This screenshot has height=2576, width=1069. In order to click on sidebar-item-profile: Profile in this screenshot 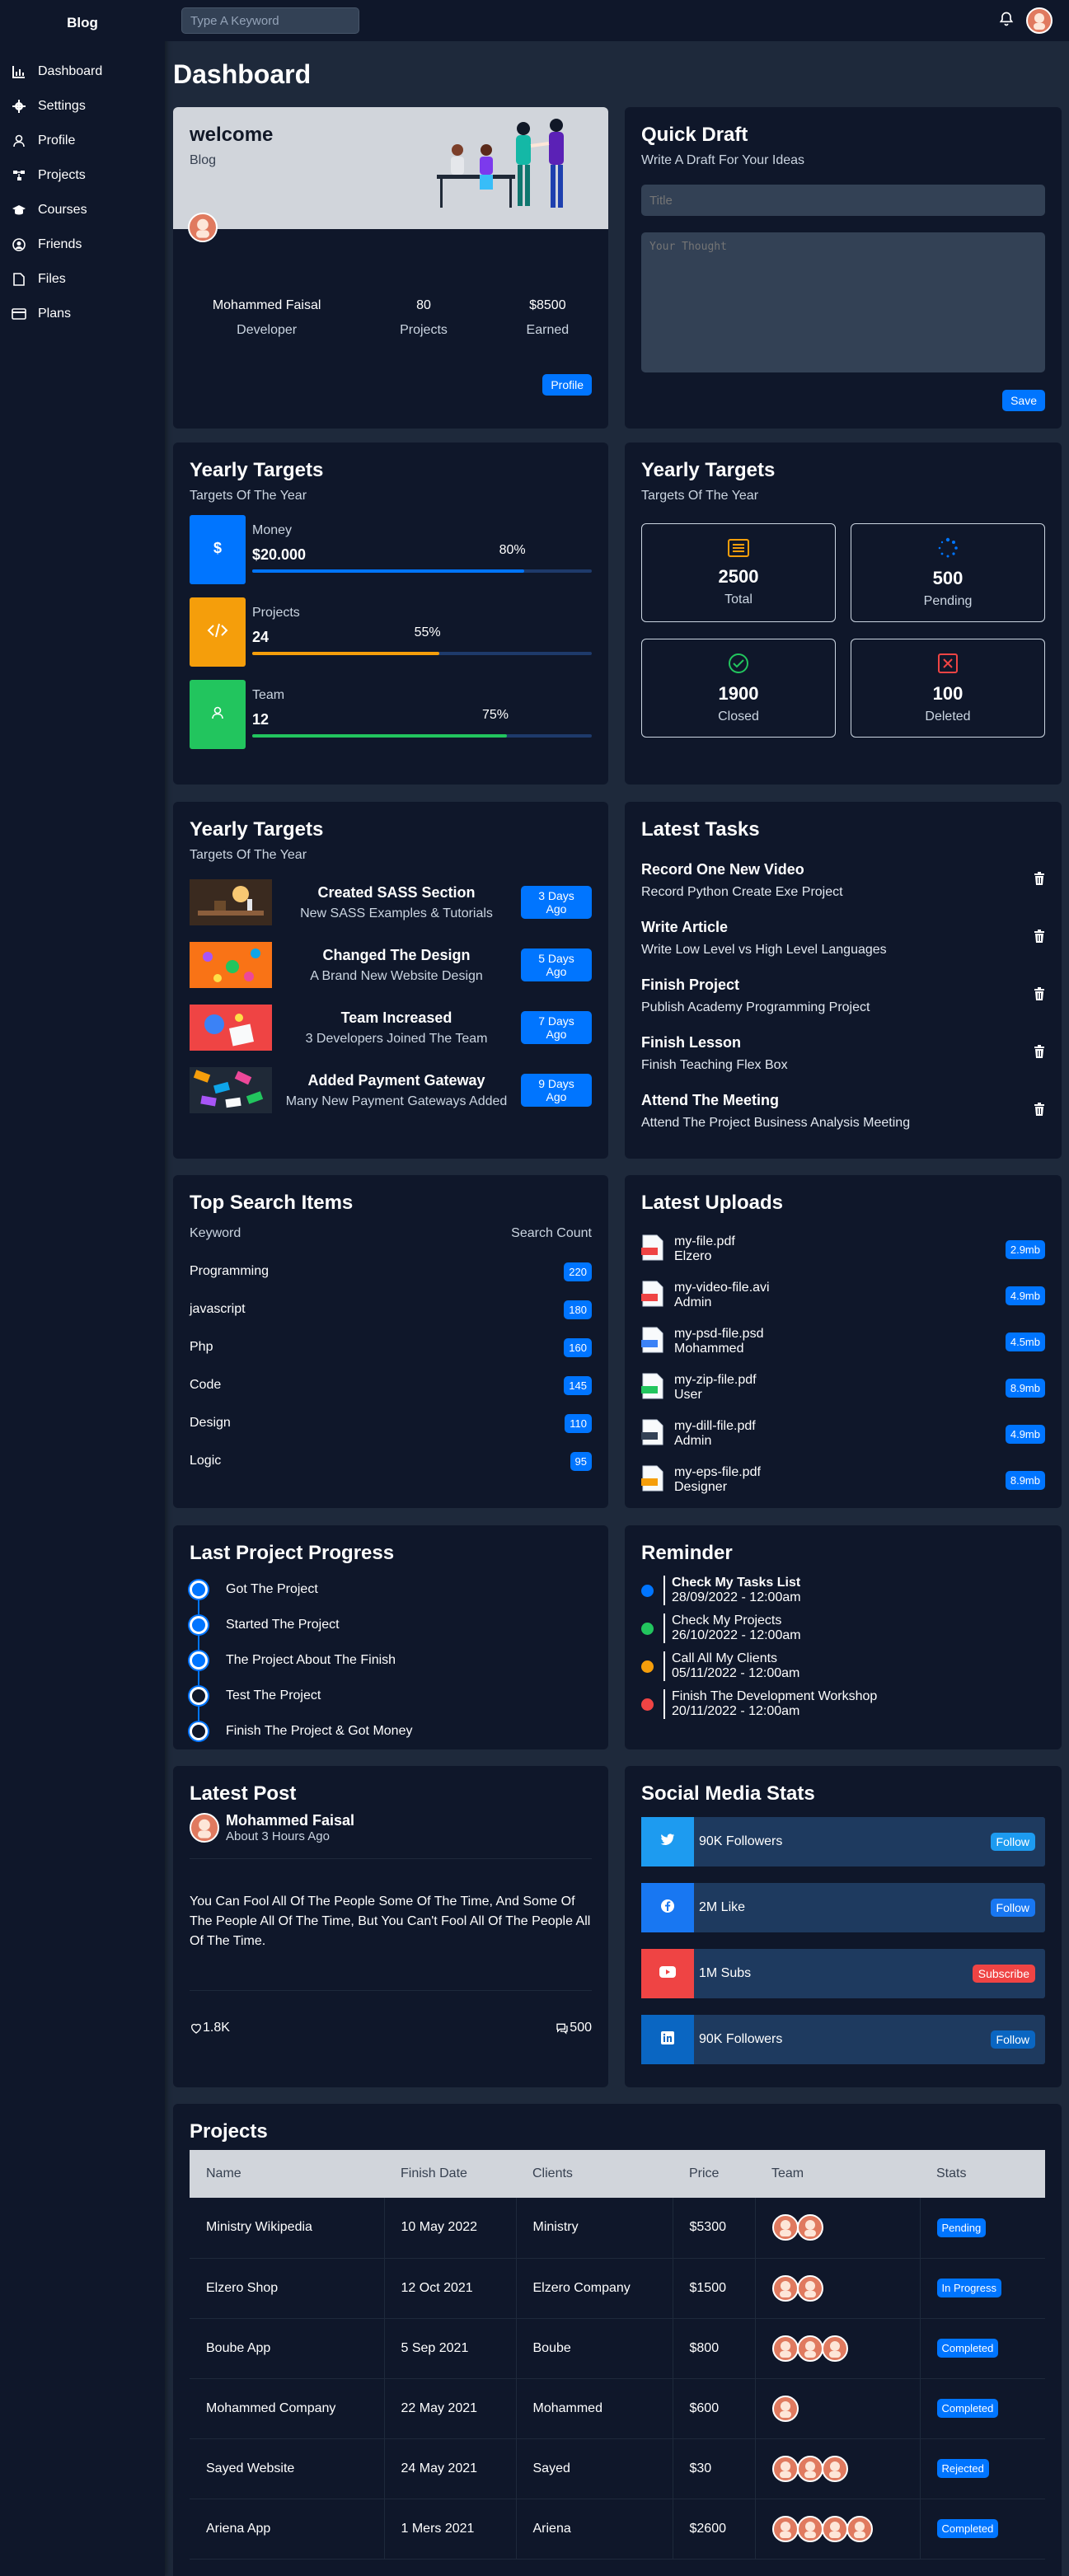, I will do `click(82, 141)`.